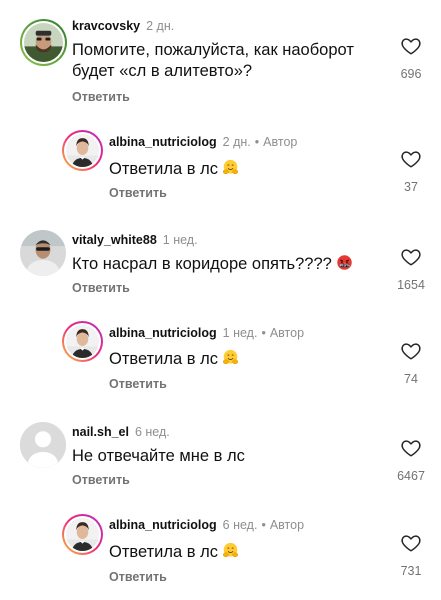 This screenshot has width=441, height=600. I want to click on username: vitaly_white88, so click(114, 240).